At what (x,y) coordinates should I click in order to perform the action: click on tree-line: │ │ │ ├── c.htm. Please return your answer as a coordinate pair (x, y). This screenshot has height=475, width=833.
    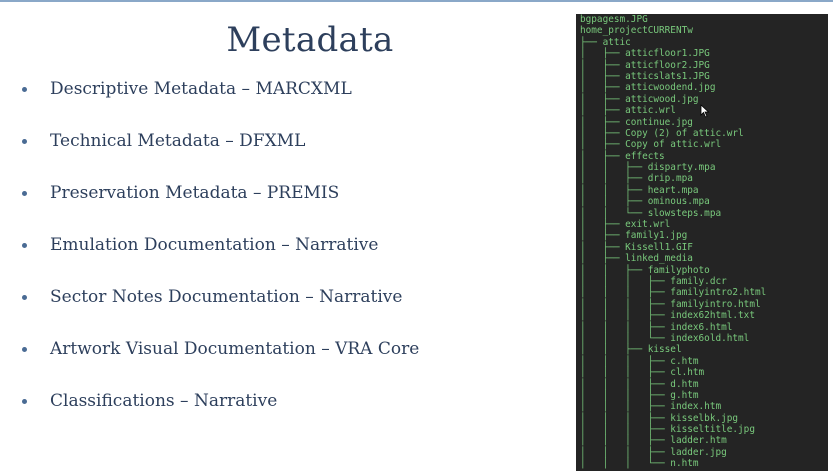
    Looking at the image, I should click on (639, 361).